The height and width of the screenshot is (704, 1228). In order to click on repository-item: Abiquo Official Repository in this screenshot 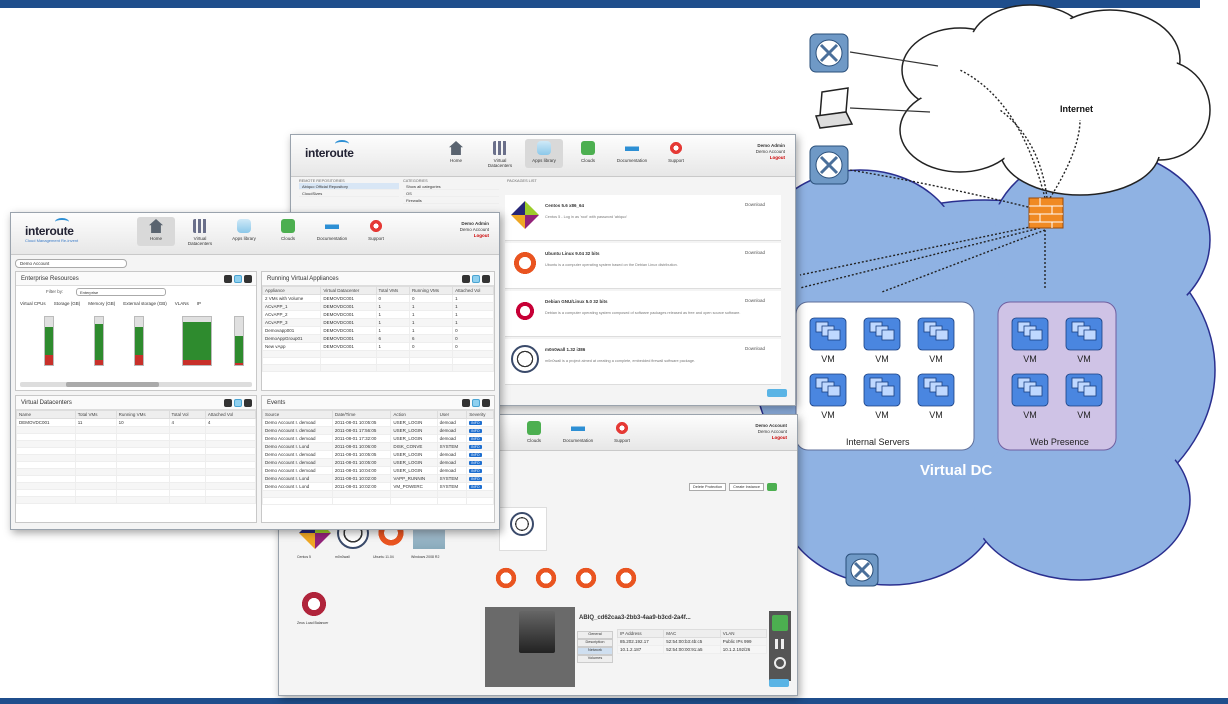, I will do `click(349, 186)`.